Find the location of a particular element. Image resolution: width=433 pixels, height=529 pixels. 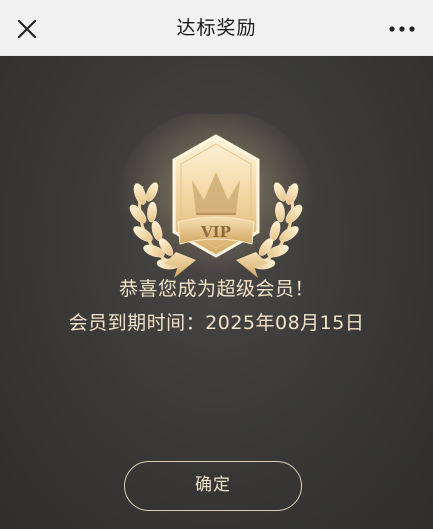

congrats-text: 恭喜您成为超级会员！ is located at coordinates (216, 289).